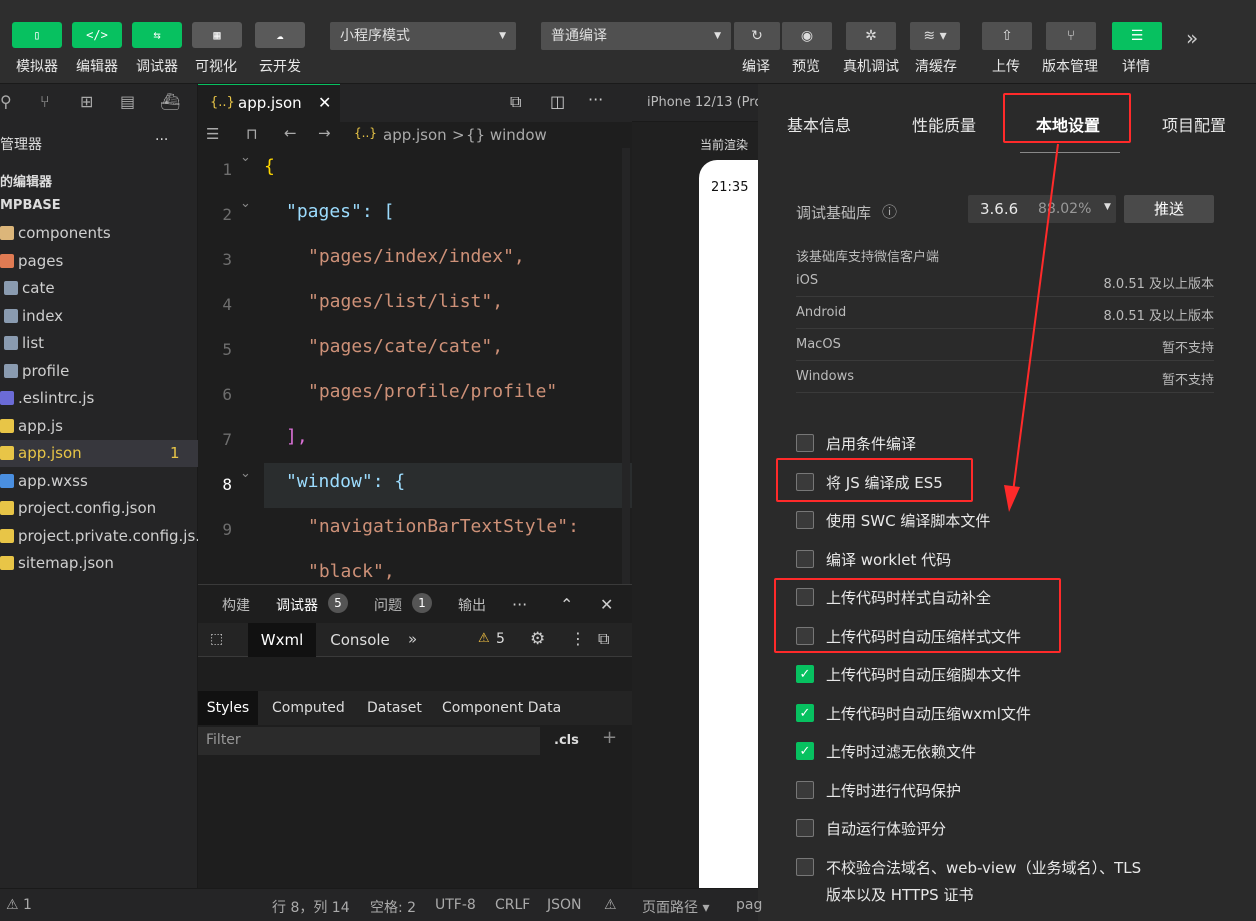 The height and width of the screenshot is (921, 1256). What do you see at coordinates (97, 35) in the screenshot?
I see `toolbar-button-1: </>` at bounding box center [97, 35].